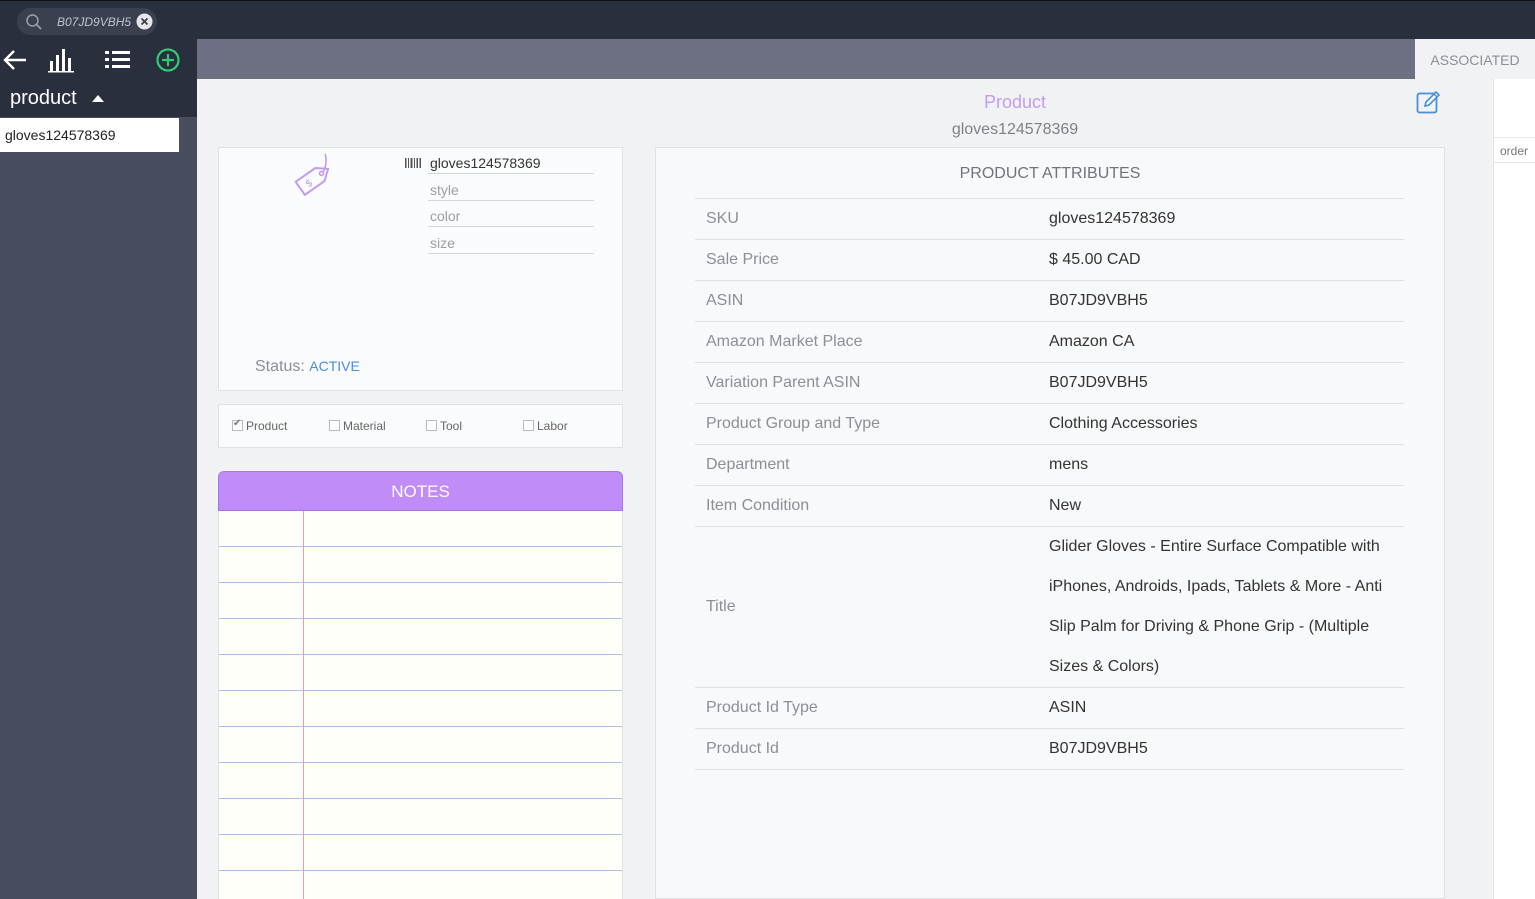 The image size is (1535, 899). Describe the element at coordinates (721, 606) in the screenshot. I see `attr-key: Title` at that location.